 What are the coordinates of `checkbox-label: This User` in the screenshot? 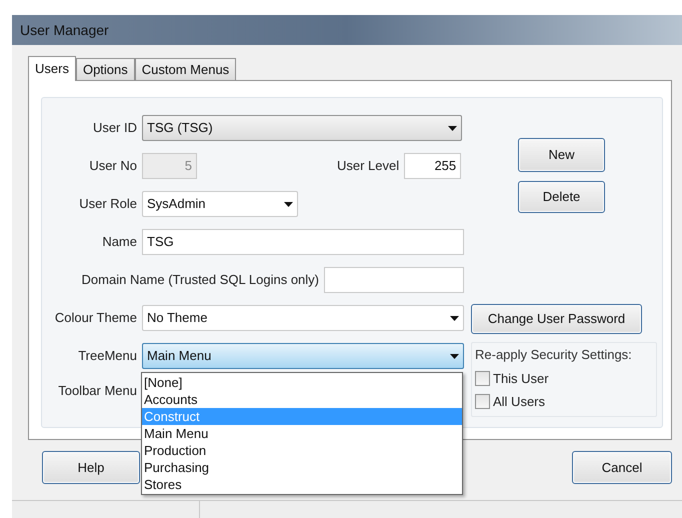 It's located at (521, 379).